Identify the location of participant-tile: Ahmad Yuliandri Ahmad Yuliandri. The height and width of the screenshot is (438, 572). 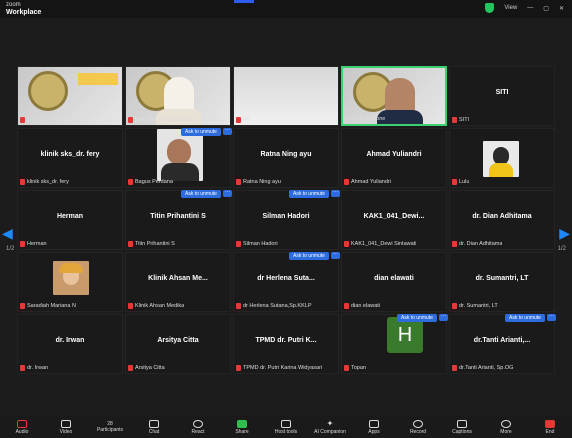
(394, 158).